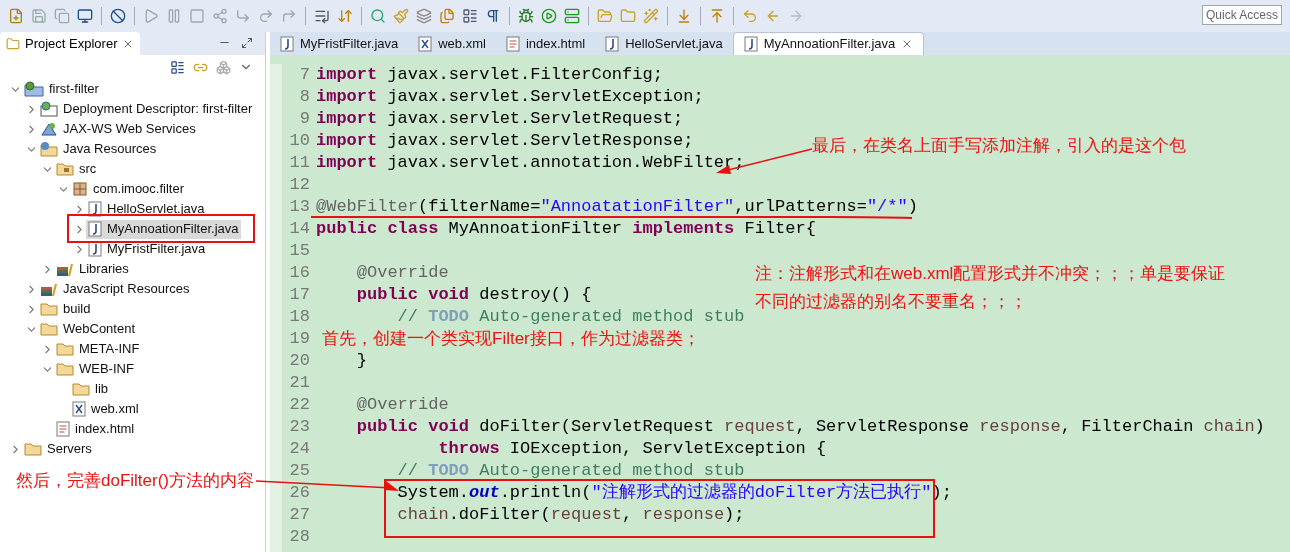 The image size is (1290, 552). Describe the element at coordinates (135, 481) in the screenshot. I see `annotation-note: 然后，完善doFilter()方法的内容` at that location.